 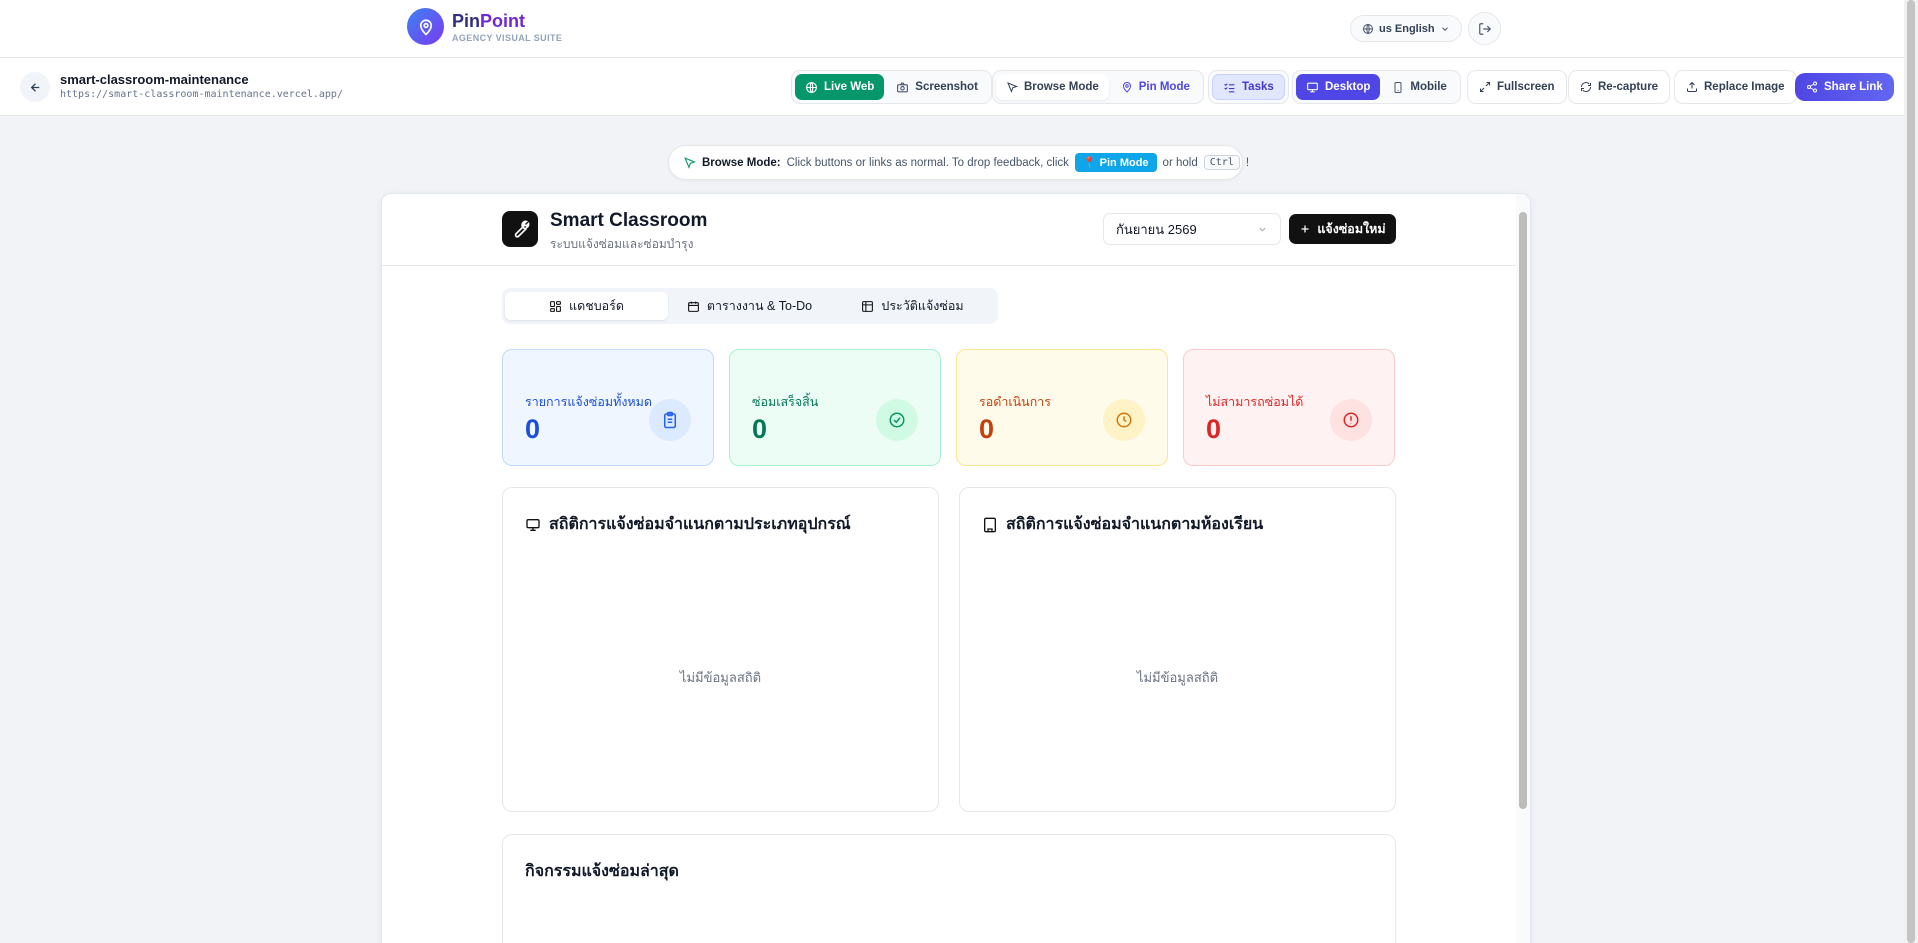 What do you see at coordinates (1692, 87) in the screenshot?
I see `upload-icon` at bounding box center [1692, 87].